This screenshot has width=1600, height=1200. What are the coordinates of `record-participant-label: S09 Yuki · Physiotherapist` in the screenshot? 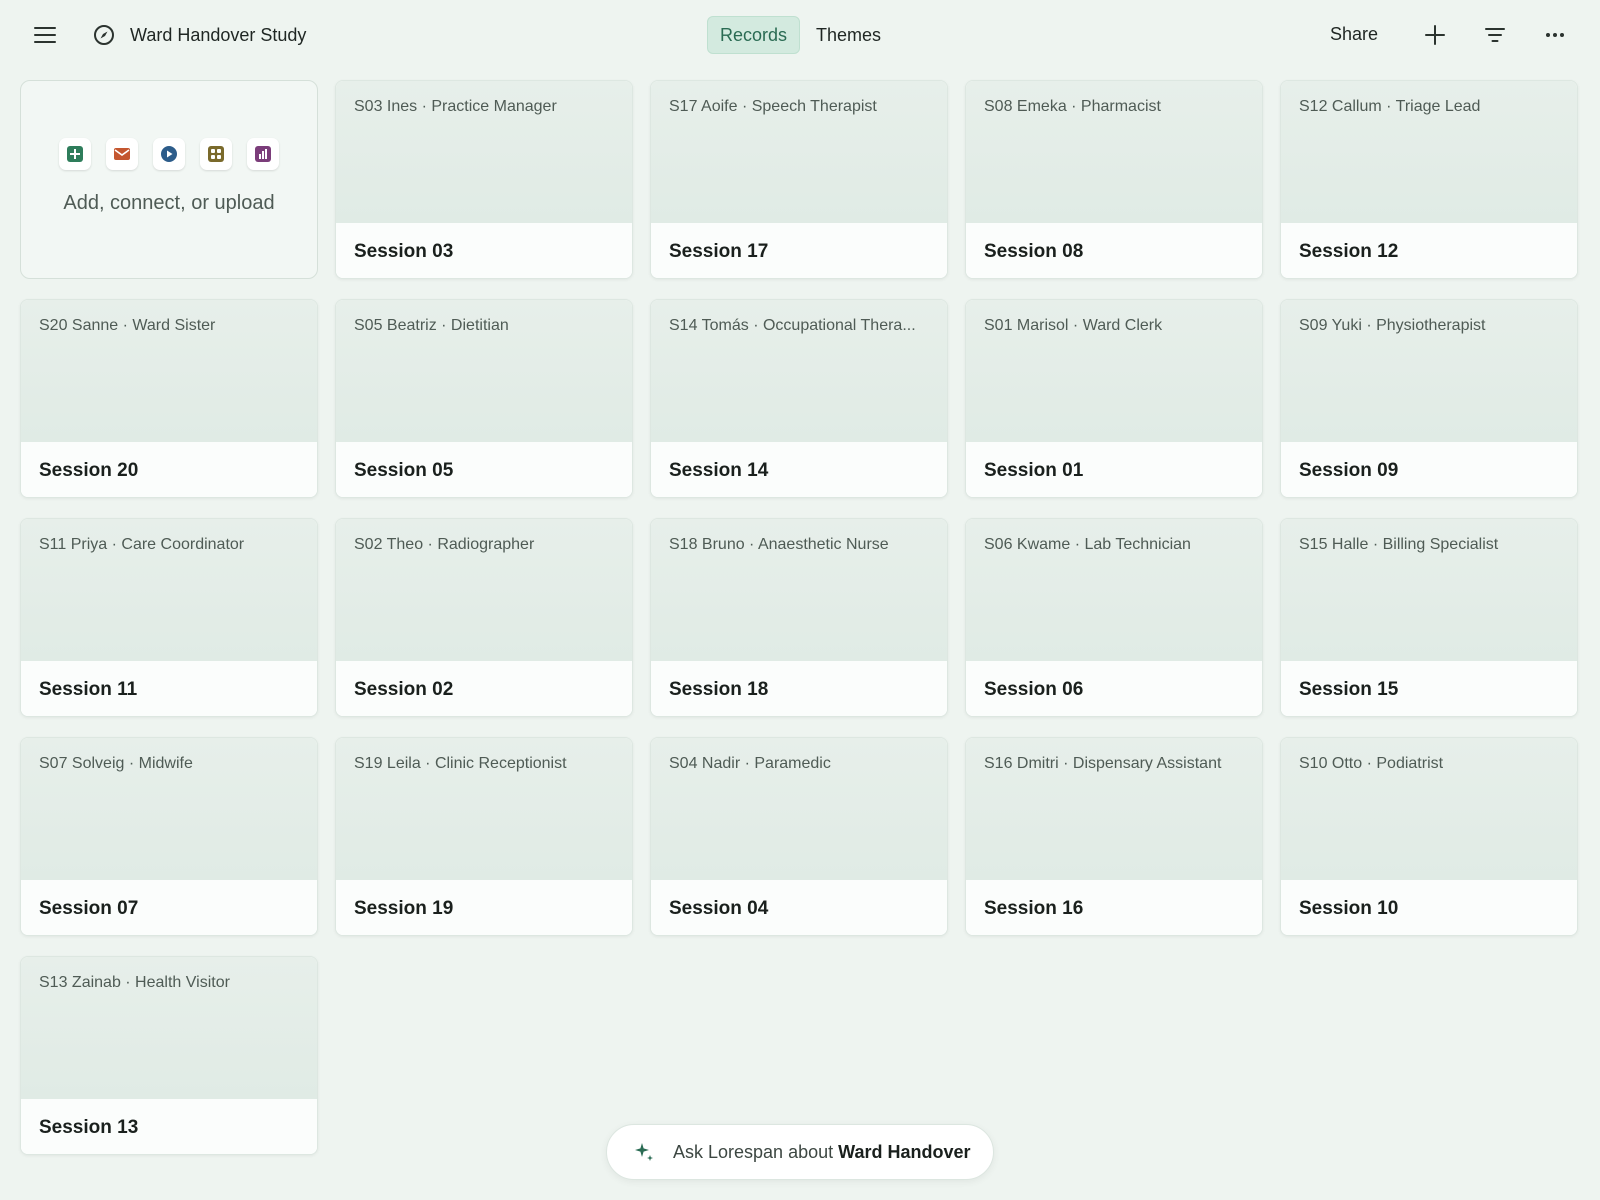 It's located at (1429, 371).